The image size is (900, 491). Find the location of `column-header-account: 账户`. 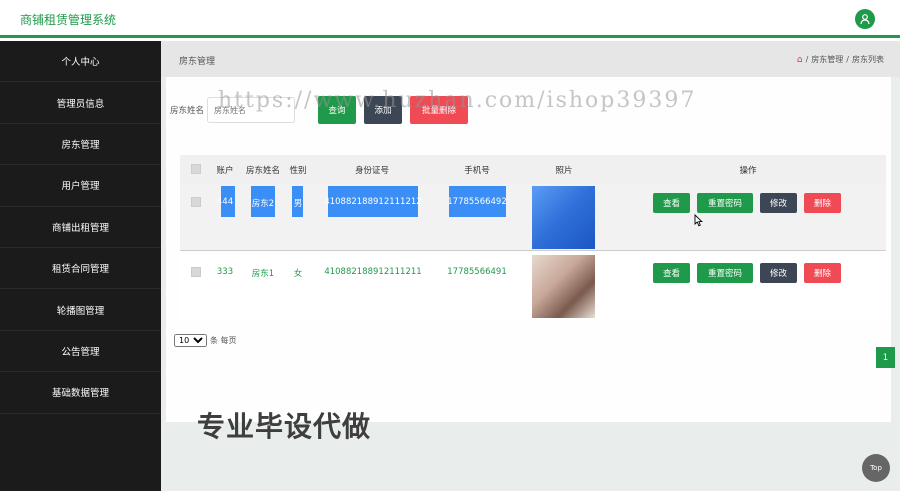

column-header-account: 账户 is located at coordinates (225, 171).